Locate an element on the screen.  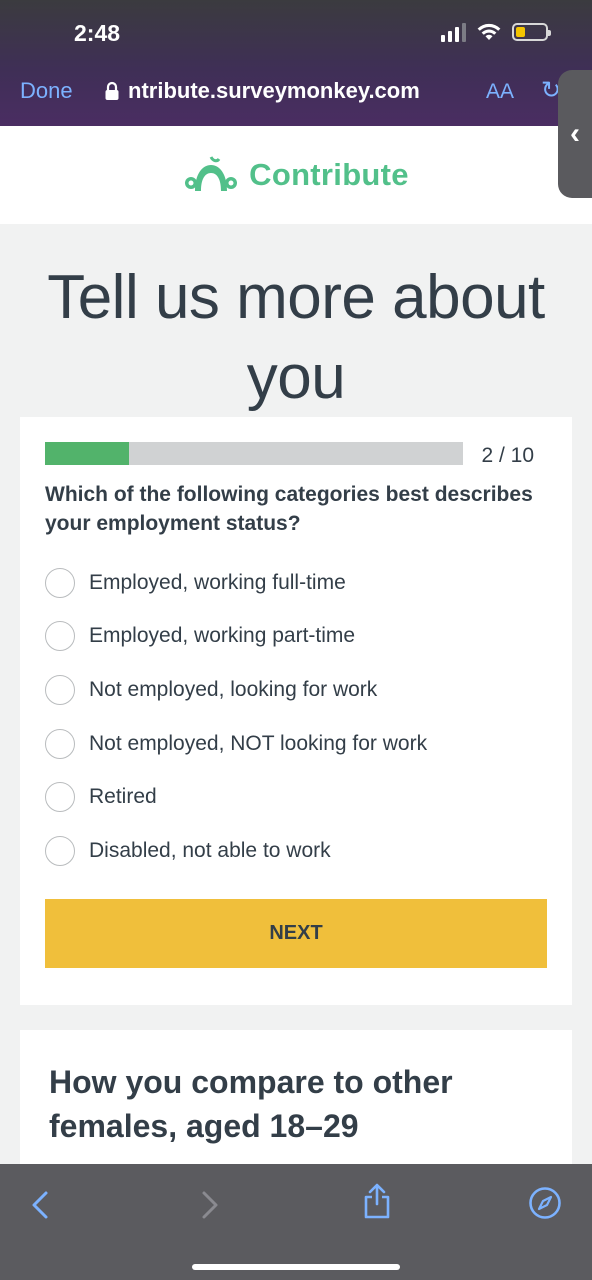
progress-label: 2 / 10 is located at coordinates (507, 455).